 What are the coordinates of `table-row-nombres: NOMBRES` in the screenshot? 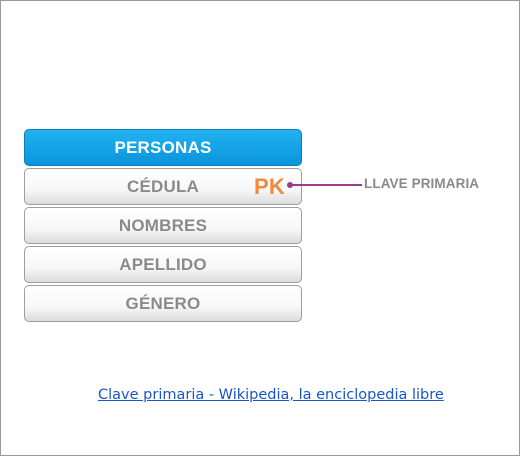 It's located at (163, 225).